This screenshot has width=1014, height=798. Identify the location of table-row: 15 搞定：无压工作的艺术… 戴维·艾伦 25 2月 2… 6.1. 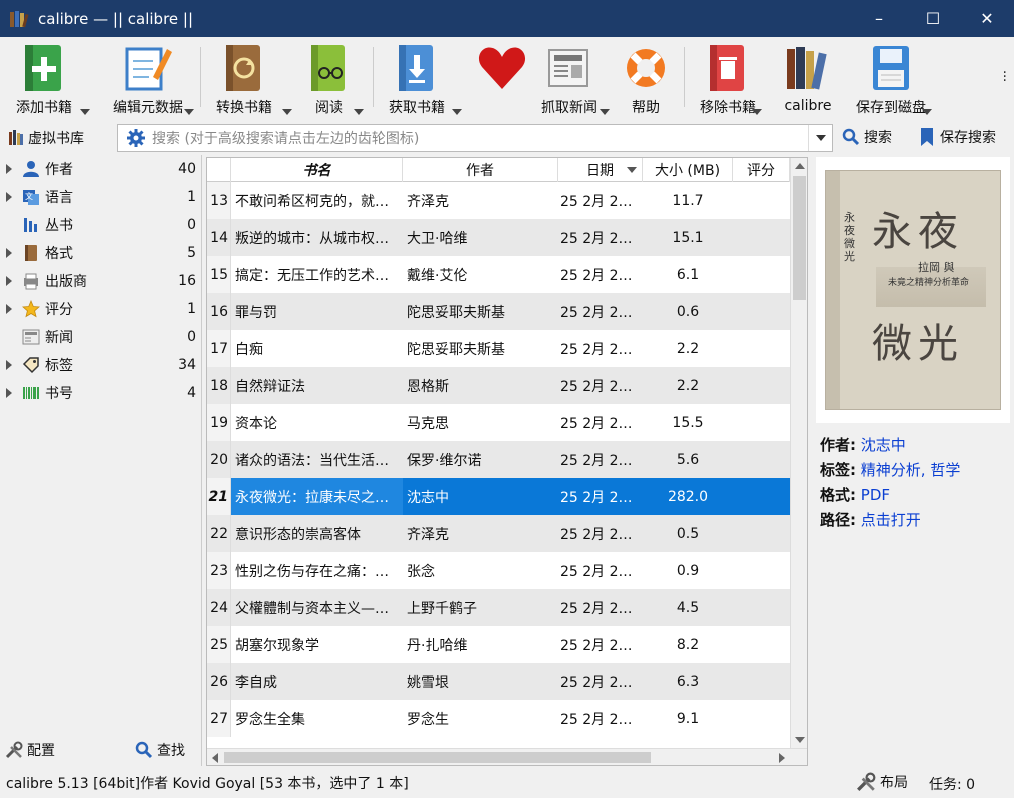
(498, 274).